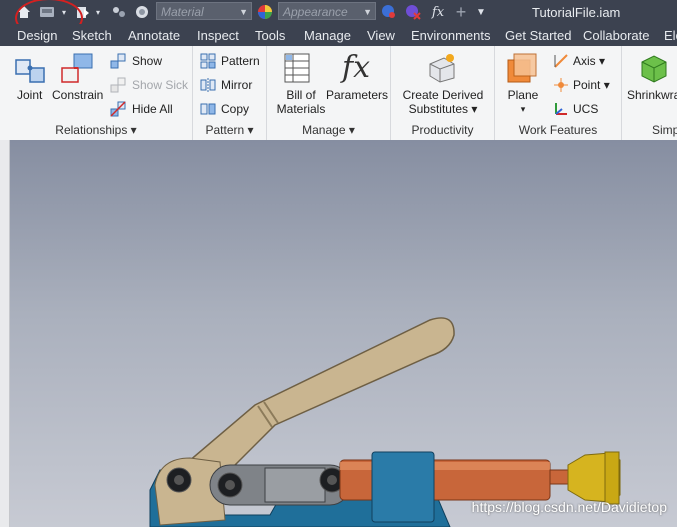  What do you see at coordinates (236, 85) in the screenshot?
I see `mirror-button: Mirror` at bounding box center [236, 85].